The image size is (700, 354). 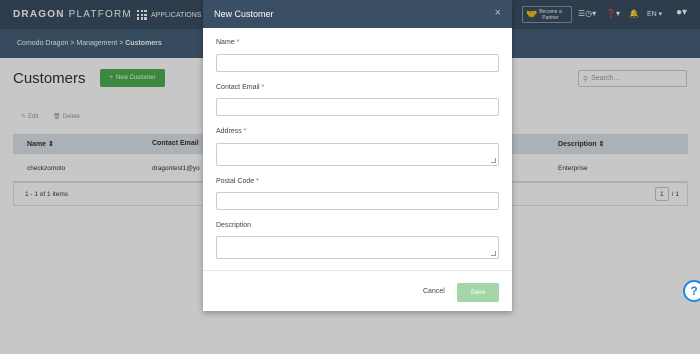 What do you see at coordinates (478, 292) in the screenshot?
I see `save-button: Save` at bounding box center [478, 292].